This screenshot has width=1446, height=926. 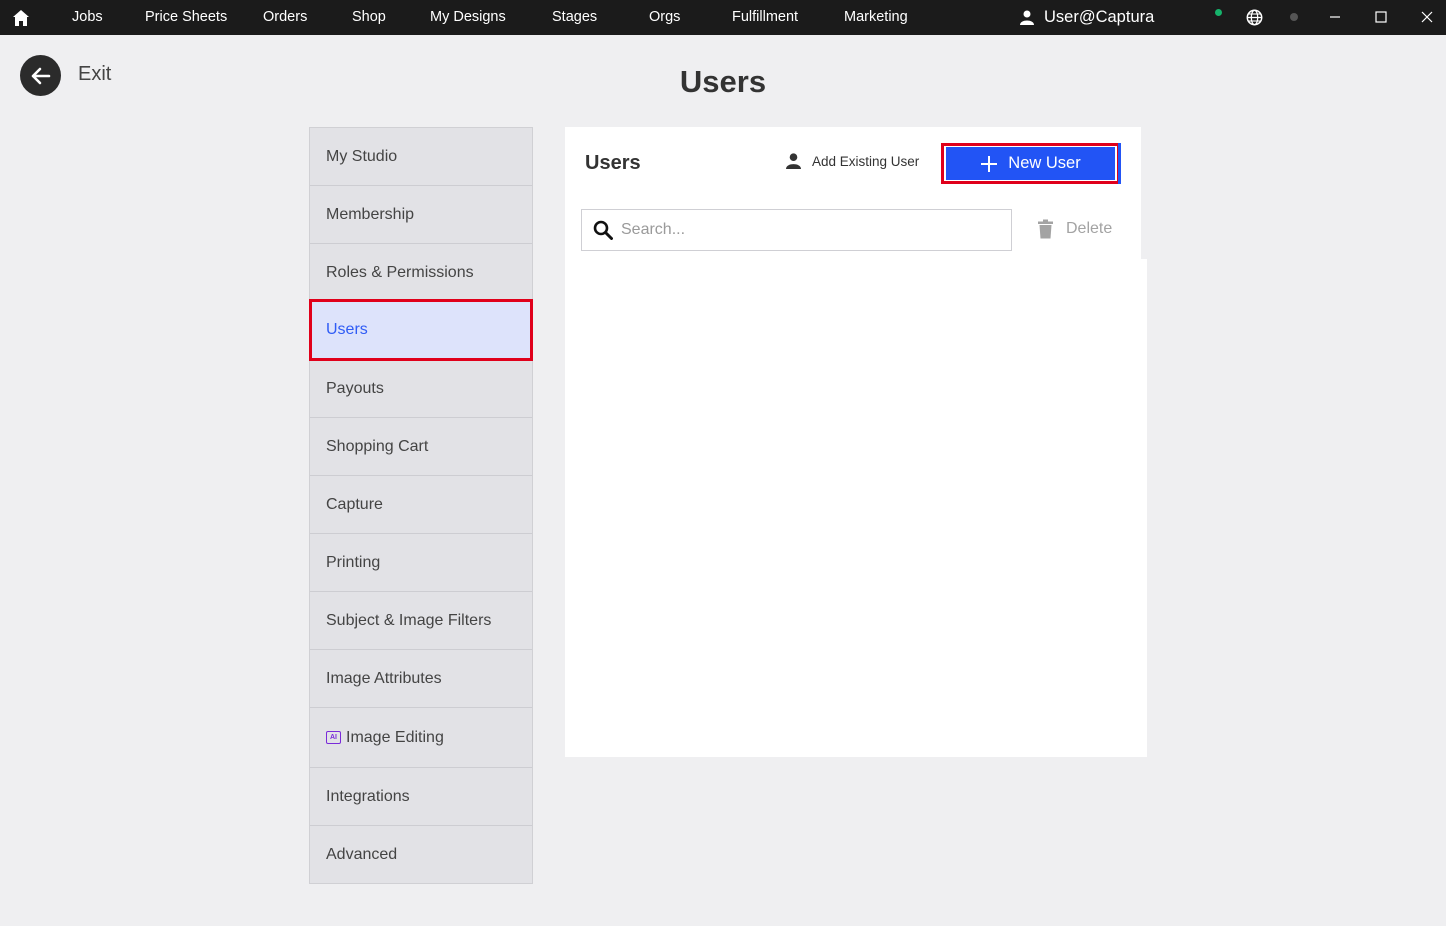 What do you see at coordinates (876, 17) in the screenshot?
I see `nav-marketing: Marketing` at bounding box center [876, 17].